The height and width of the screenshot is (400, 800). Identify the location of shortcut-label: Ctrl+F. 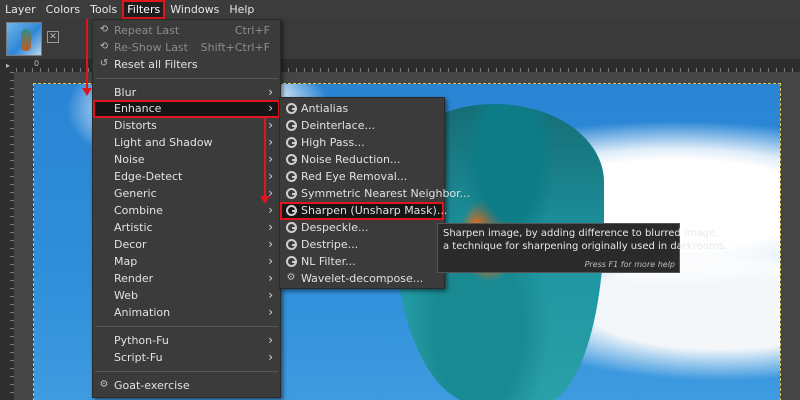
(252, 30).